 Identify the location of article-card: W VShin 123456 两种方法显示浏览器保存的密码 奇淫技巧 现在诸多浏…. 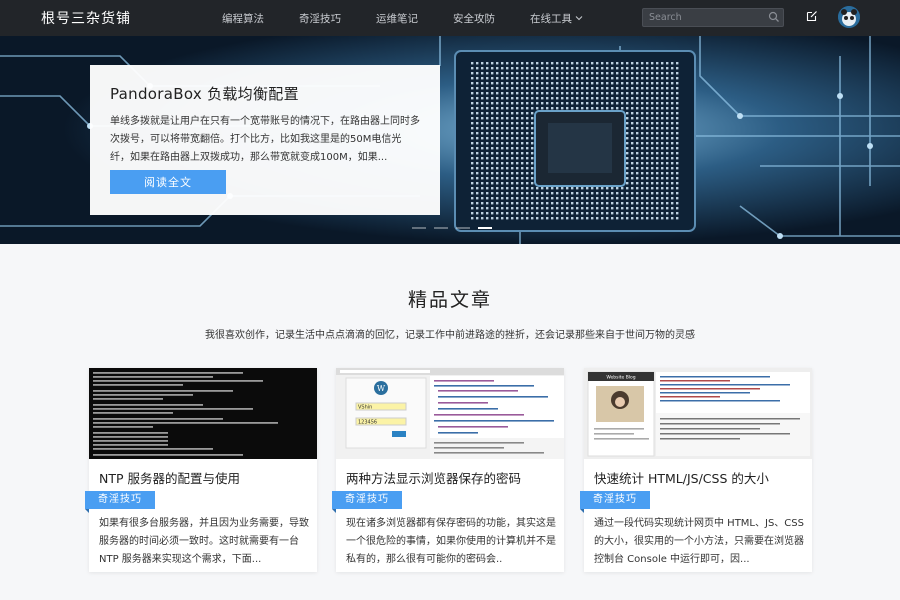
(448, 470).